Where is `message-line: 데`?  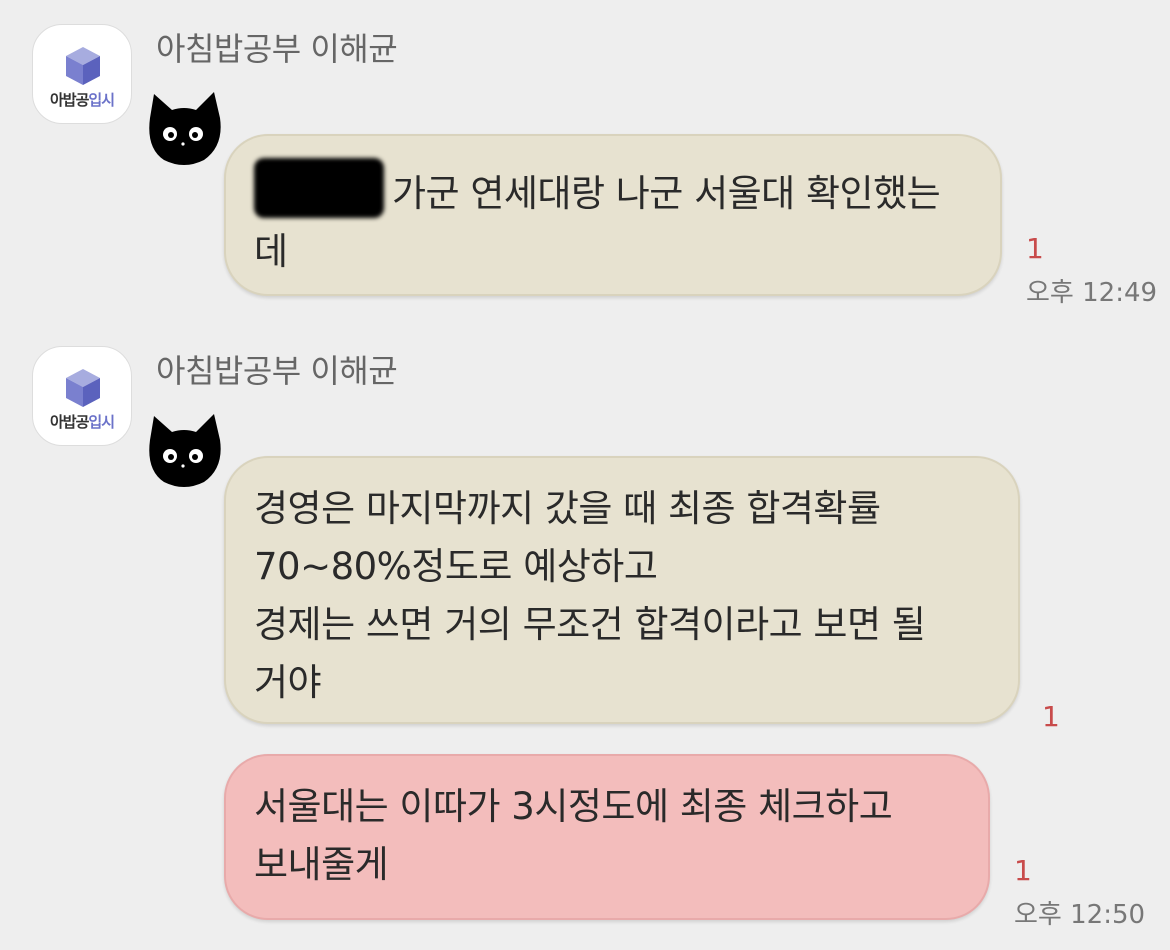 message-line: 데 is located at coordinates (271, 251).